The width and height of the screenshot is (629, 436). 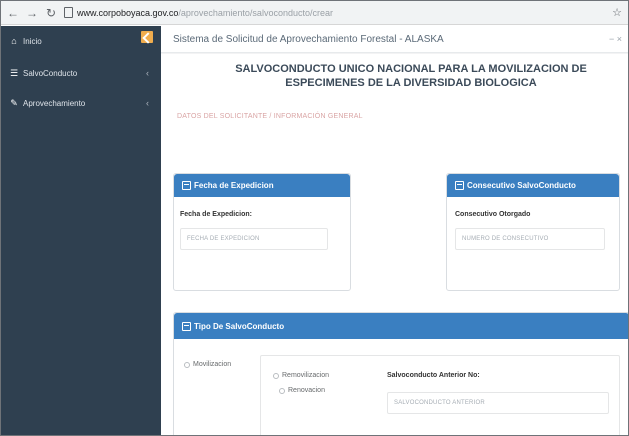 What do you see at coordinates (306, 390) in the screenshot?
I see `radio-label: Renovacion` at bounding box center [306, 390].